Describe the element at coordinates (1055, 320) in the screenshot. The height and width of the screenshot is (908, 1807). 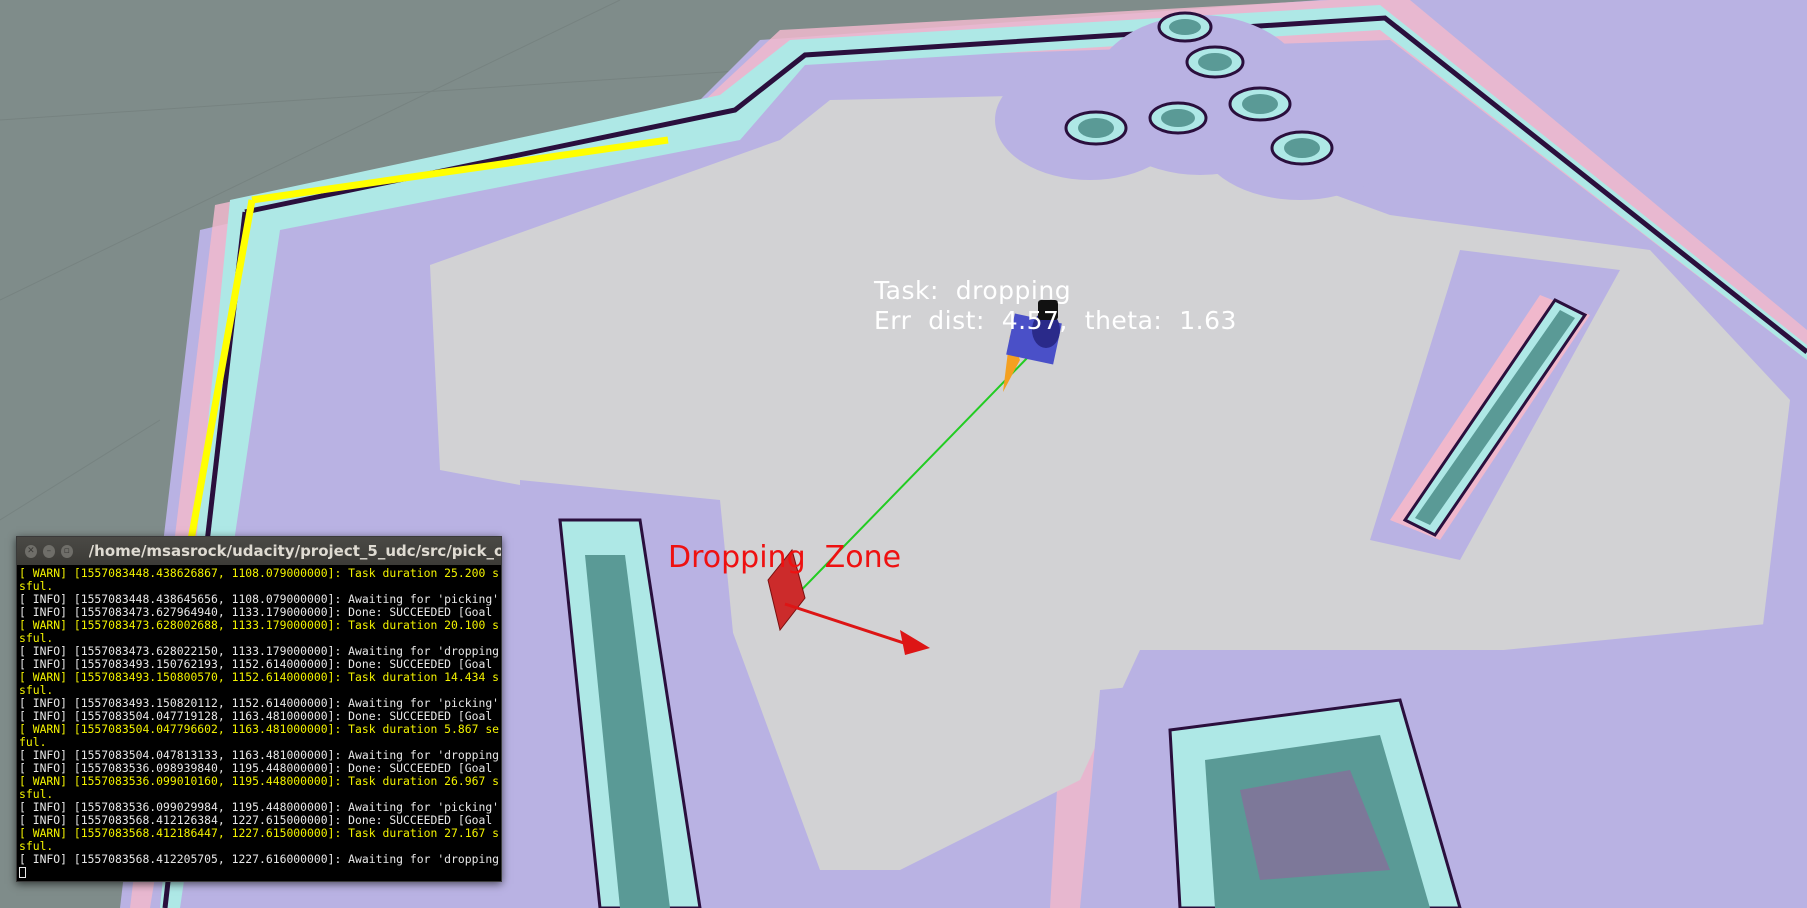
I see `error-distance-label: Err dist: 4.57, theta: 1.63` at that location.